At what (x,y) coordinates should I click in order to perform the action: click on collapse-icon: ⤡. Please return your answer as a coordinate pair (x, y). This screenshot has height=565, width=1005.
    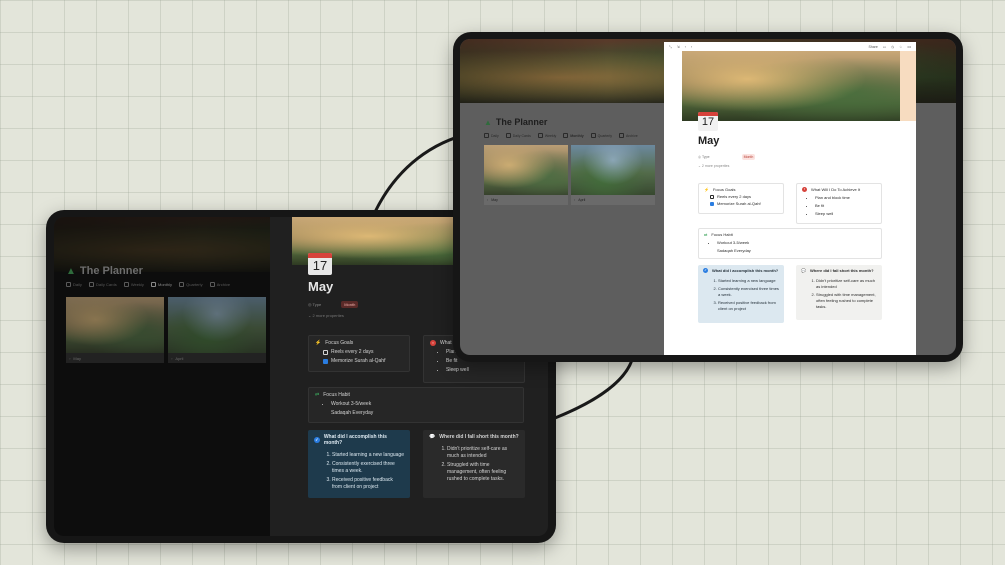
    Looking at the image, I should click on (670, 47).